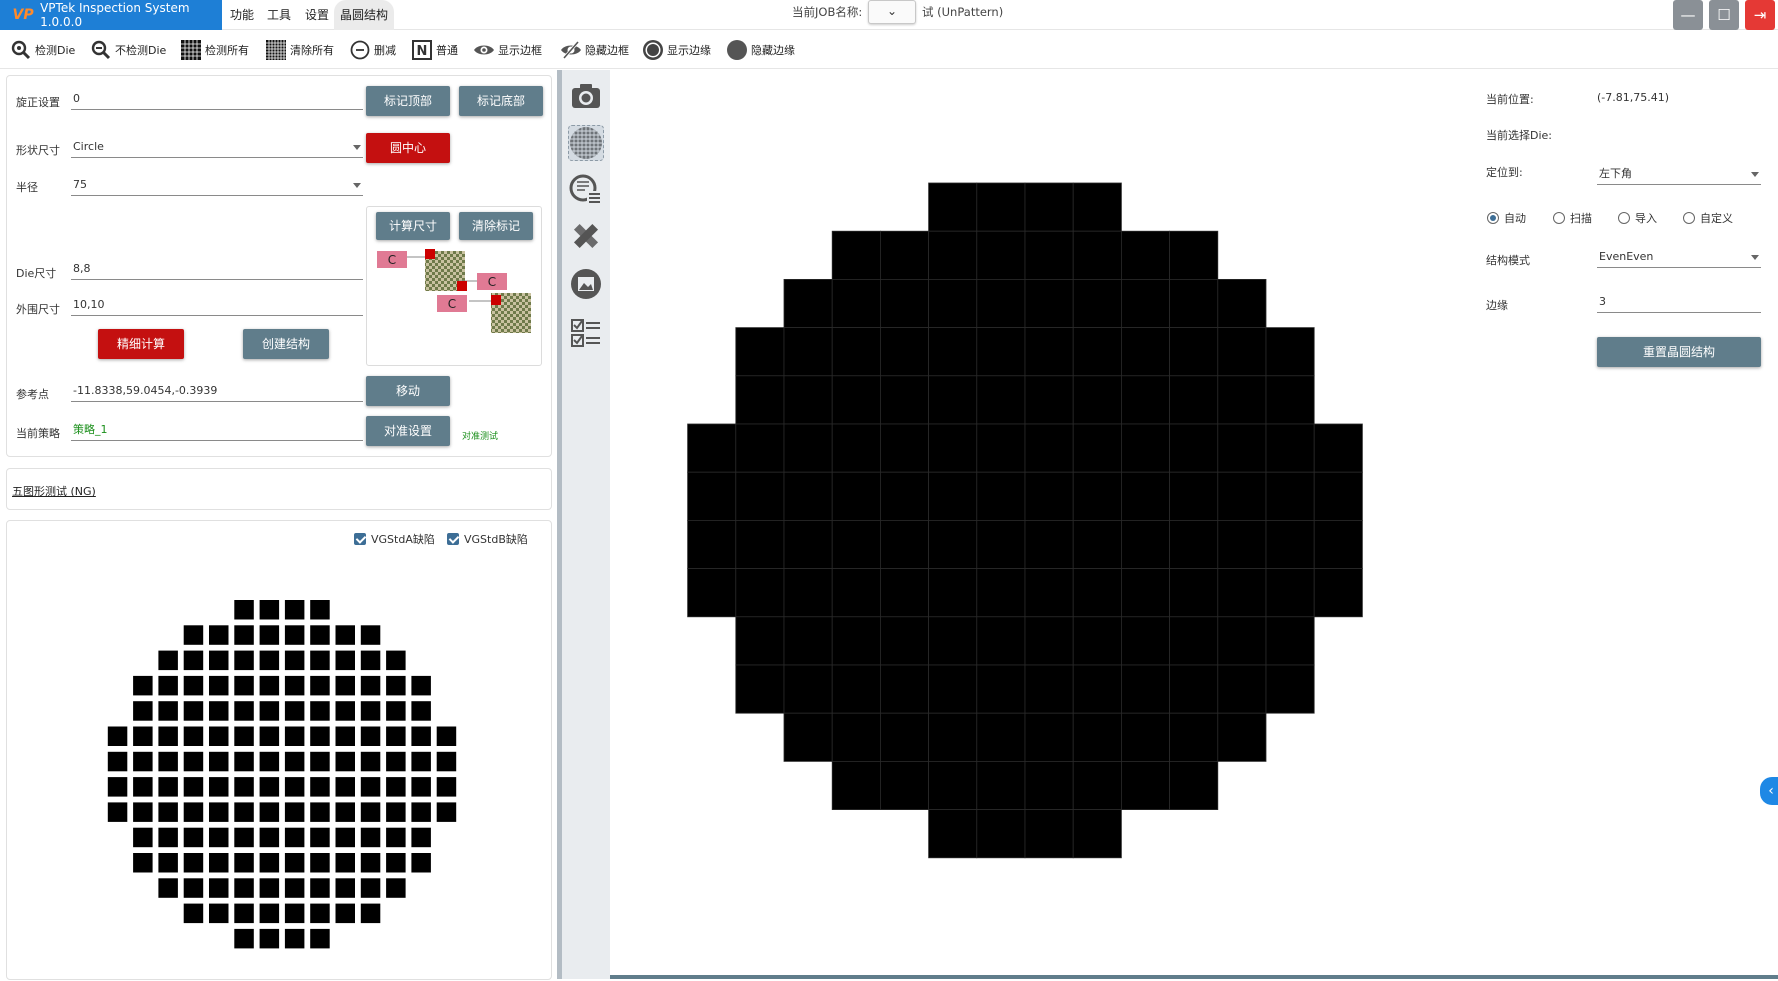 This screenshot has height=981, width=1778. Describe the element at coordinates (501, 101) in the screenshot. I see `mark-bottom-button: 标记底部` at that location.